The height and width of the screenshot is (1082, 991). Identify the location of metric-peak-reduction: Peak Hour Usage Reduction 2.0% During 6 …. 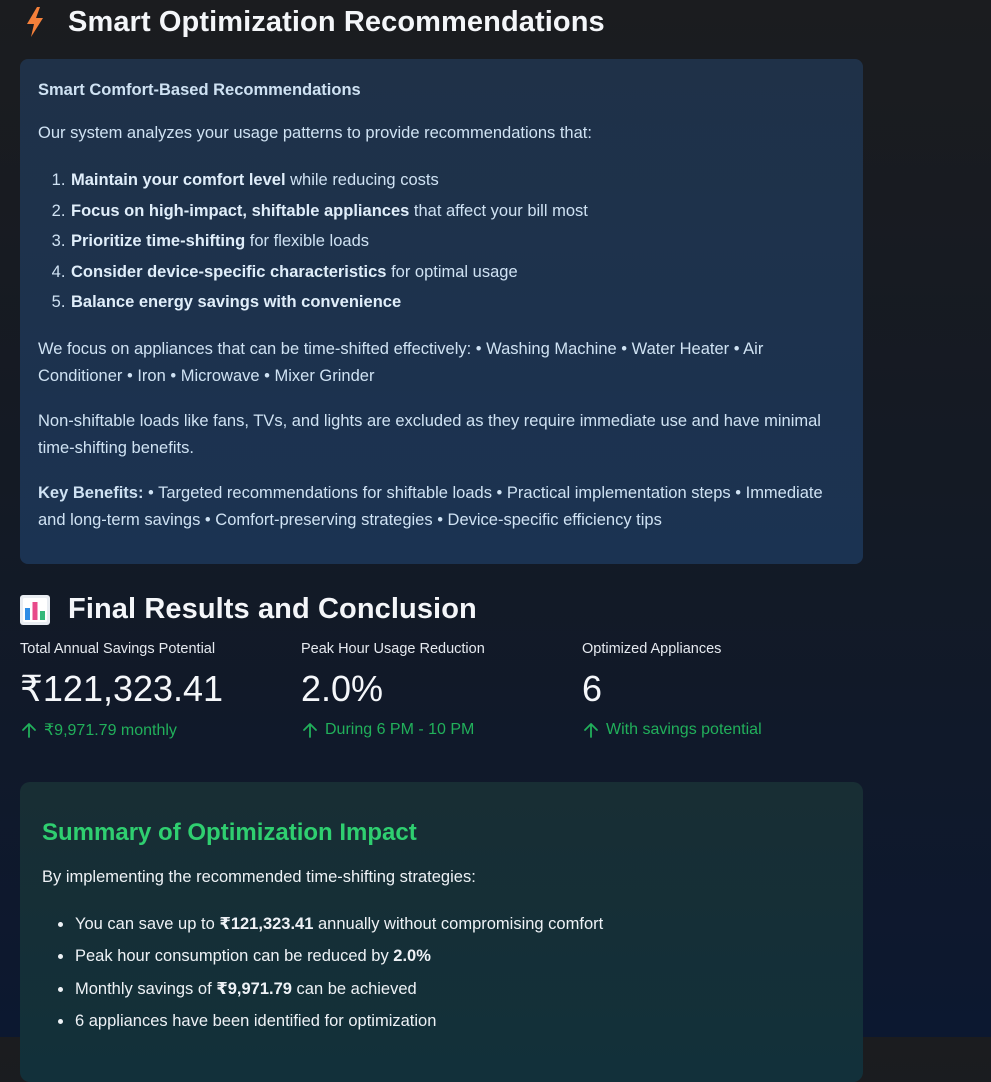
(441, 689).